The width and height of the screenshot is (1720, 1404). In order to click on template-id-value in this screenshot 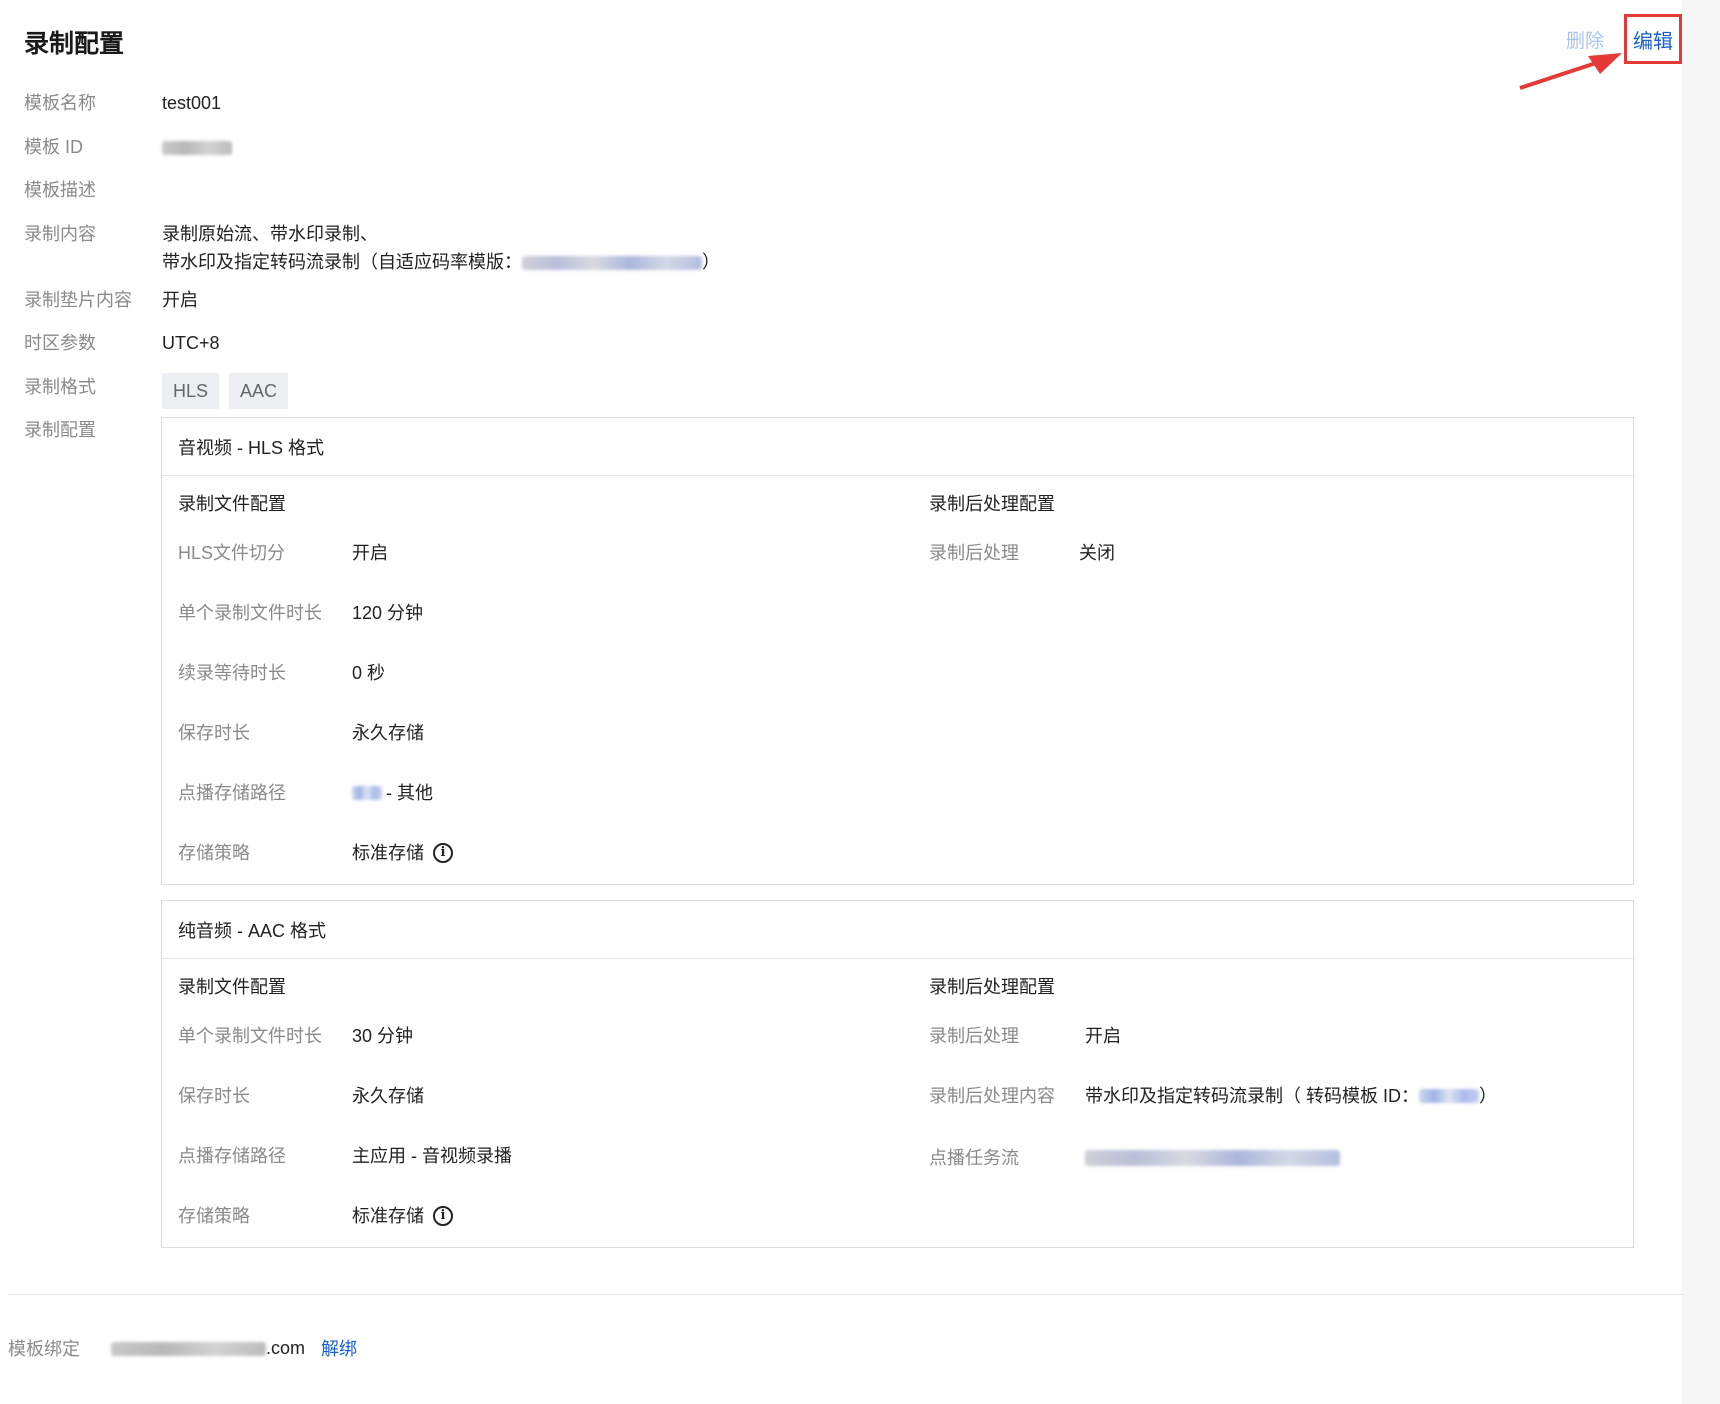, I will do `click(197, 147)`.